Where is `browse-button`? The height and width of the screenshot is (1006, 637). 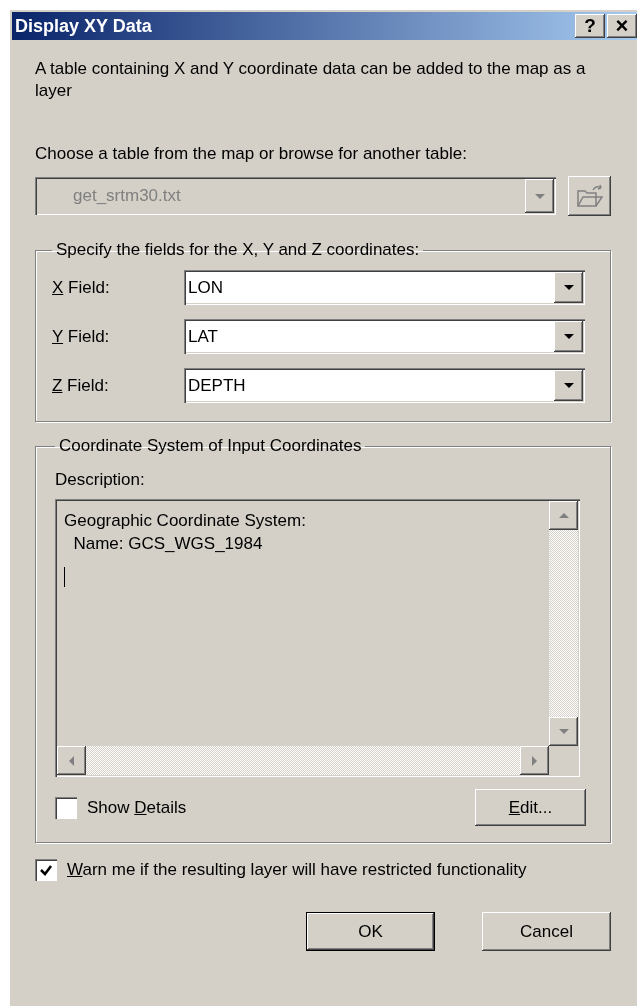
browse-button is located at coordinates (589, 196).